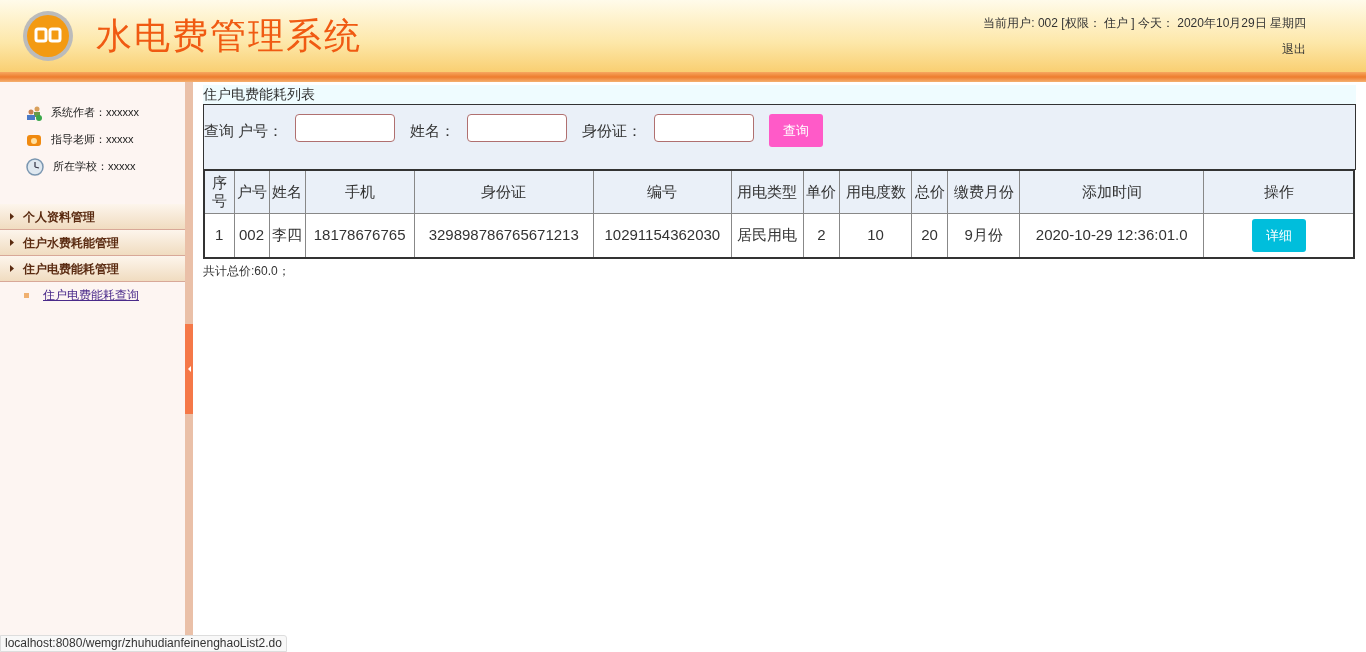 The height and width of the screenshot is (652, 1366). I want to click on info-text: 系统作者：xxxxxx, so click(95, 113).